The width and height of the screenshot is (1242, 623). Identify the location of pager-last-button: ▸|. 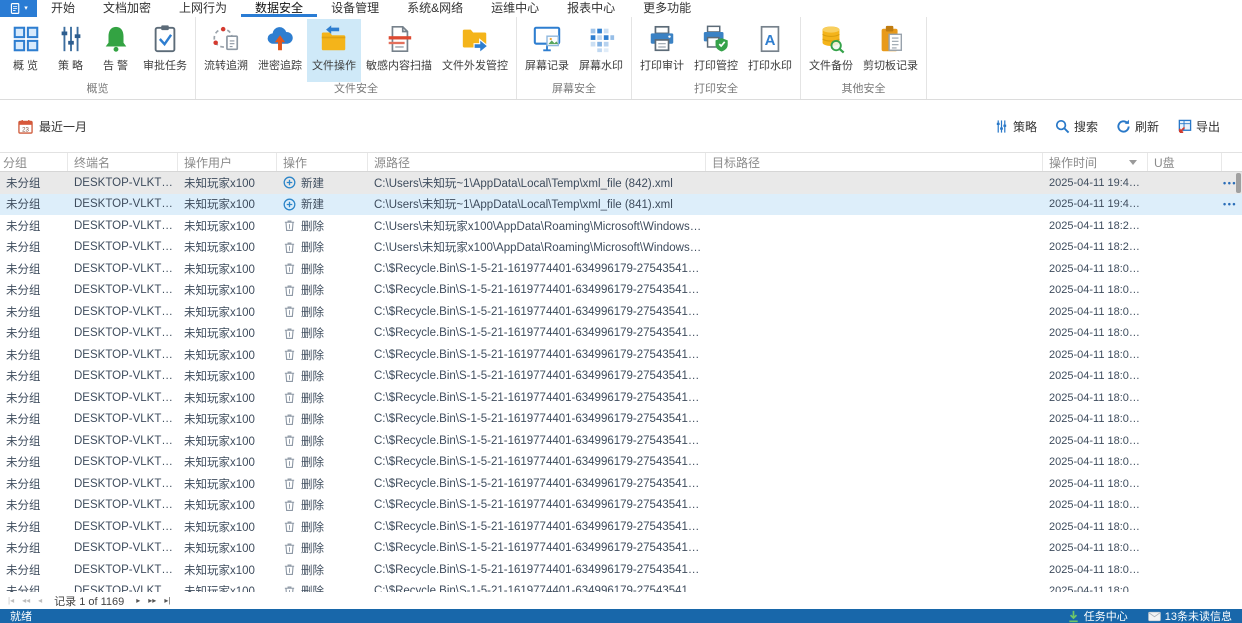
(167, 600).